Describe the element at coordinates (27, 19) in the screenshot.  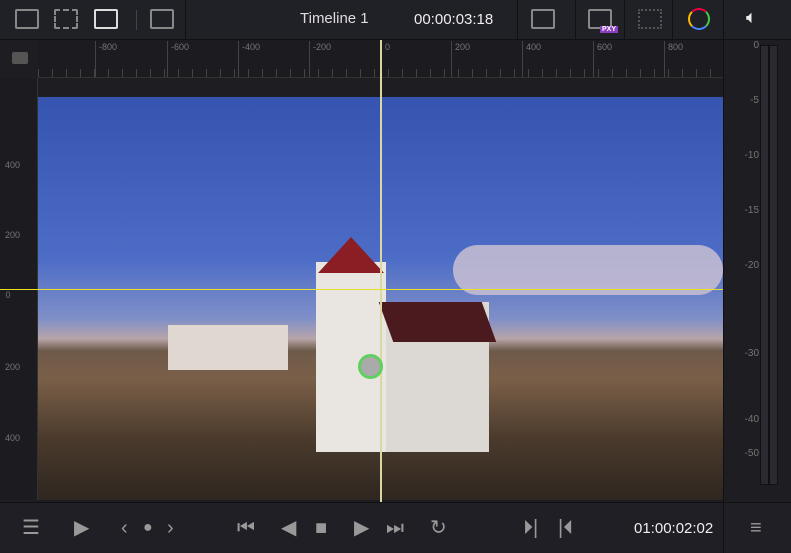
I see `single-viewer-icon` at that location.